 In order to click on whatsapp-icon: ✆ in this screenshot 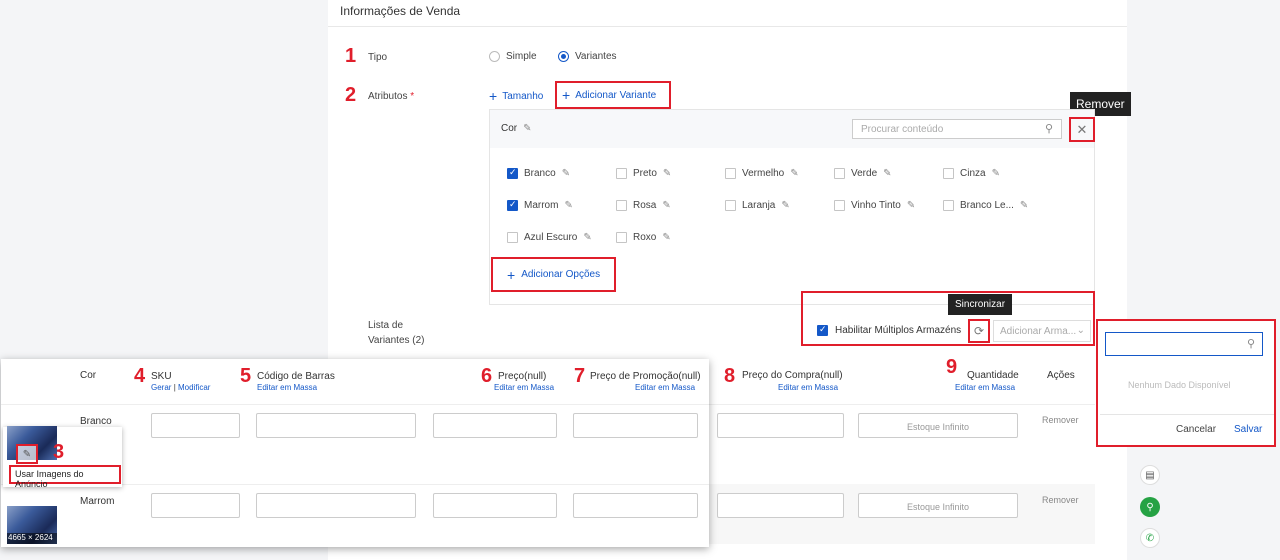, I will do `click(1150, 538)`.